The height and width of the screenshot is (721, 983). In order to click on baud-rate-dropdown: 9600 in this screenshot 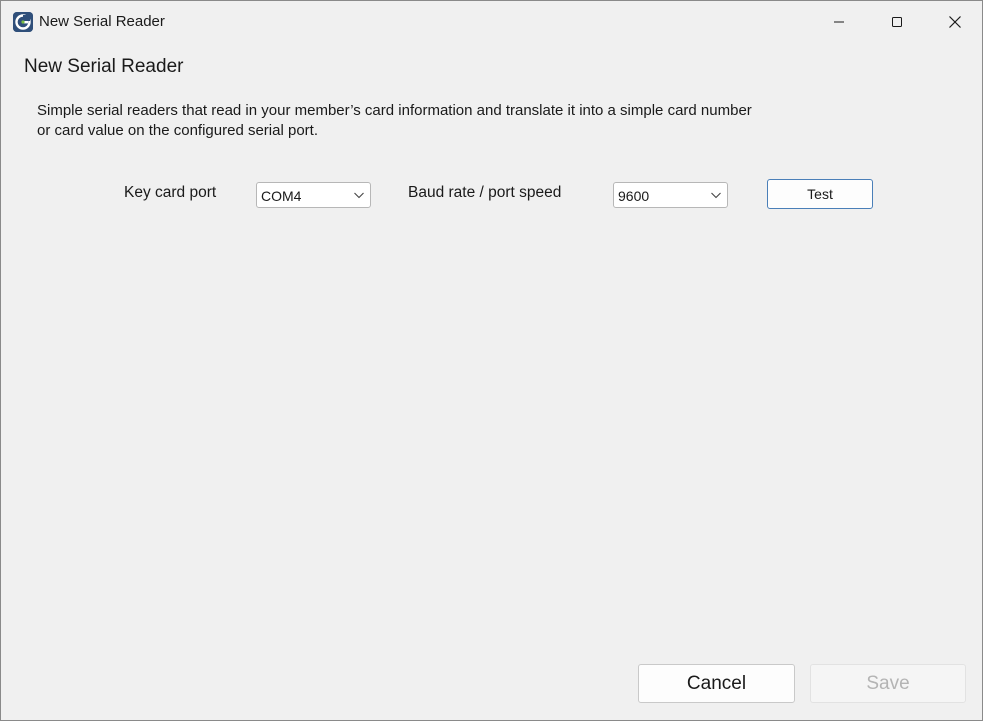, I will do `click(670, 195)`.